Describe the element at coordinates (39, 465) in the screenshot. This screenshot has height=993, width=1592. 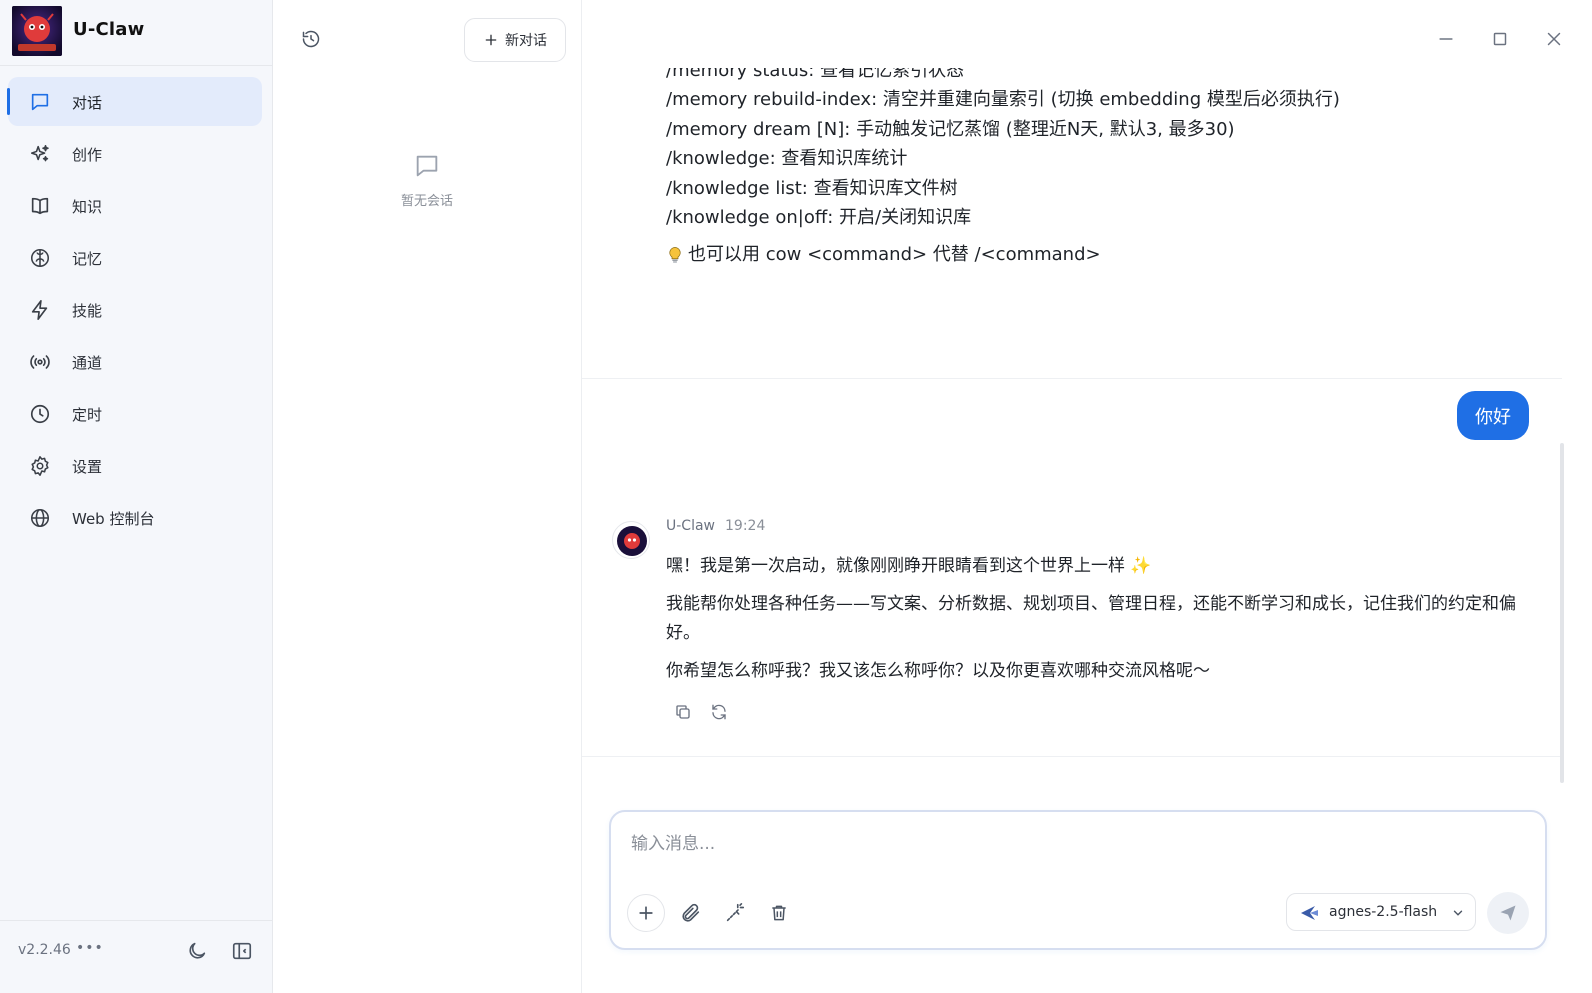
I see `gear-icon` at that location.